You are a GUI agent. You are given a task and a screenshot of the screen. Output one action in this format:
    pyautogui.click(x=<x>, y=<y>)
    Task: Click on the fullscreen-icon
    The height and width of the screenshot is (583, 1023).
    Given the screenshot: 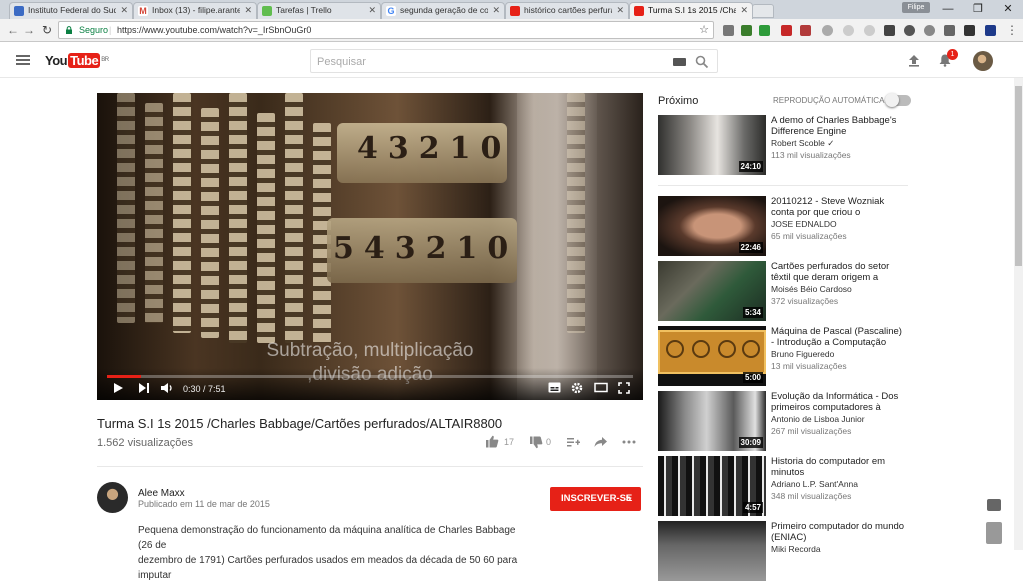 What is the action you would take?
    pyautogui.click(x=624, y=388)
    